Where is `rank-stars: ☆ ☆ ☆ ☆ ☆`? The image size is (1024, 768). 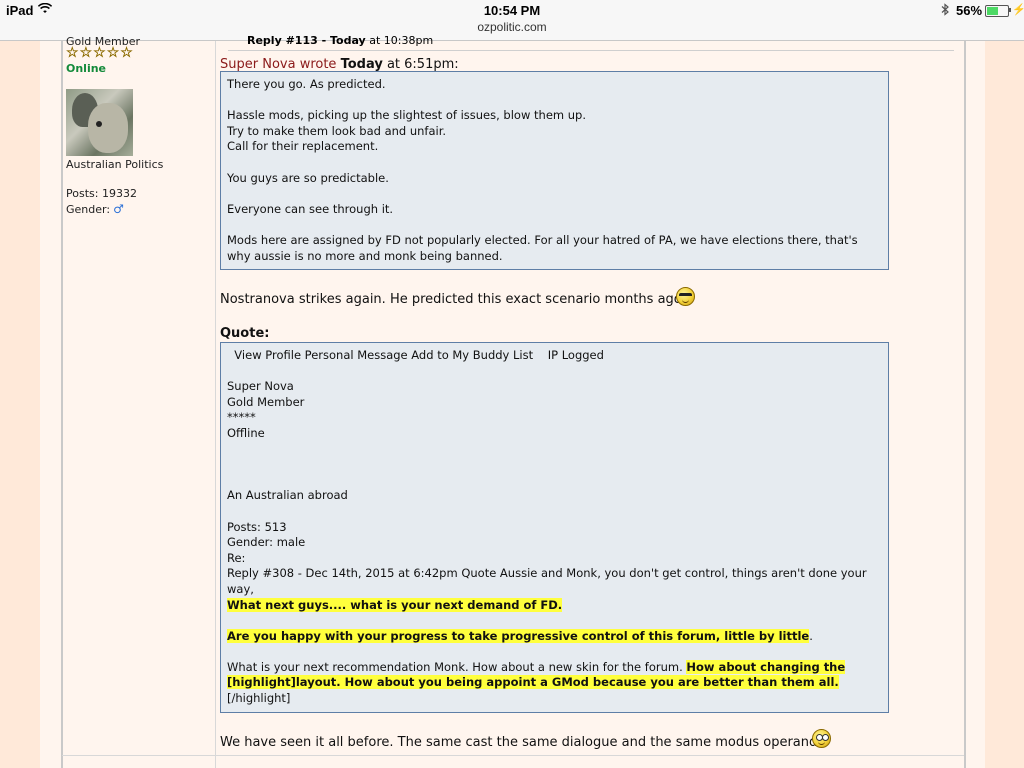 rank-stars: ☆ ☆ ☆ ☆ ☆ is located at coordinates (99, 53).